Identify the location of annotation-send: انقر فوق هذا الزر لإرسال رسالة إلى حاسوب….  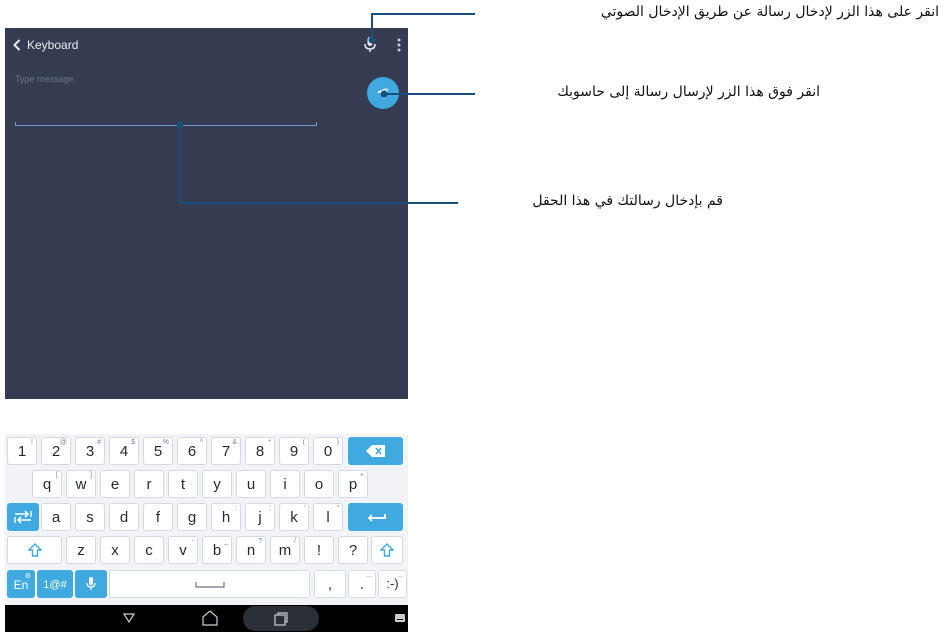
(688, 92).